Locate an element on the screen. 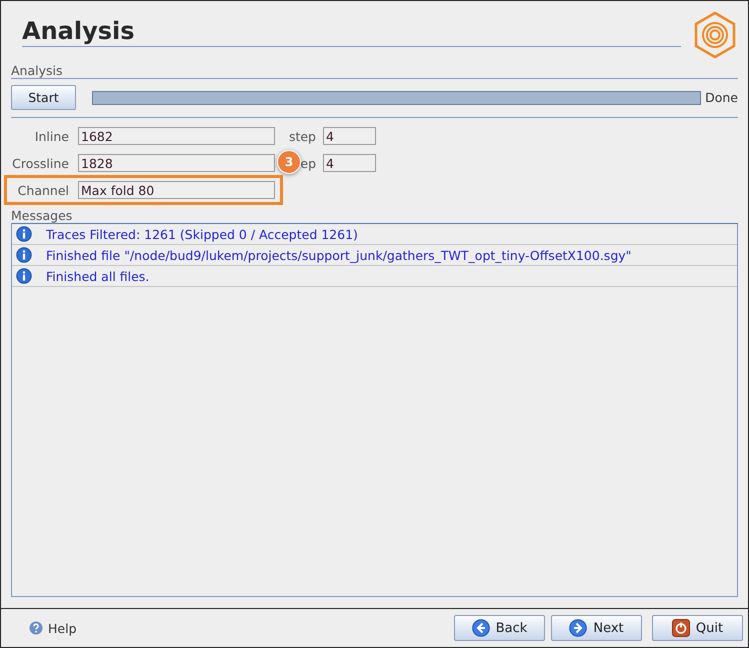 This screenshot has height=648, width=749. next-button: Next is located at coordinates (596, 628).